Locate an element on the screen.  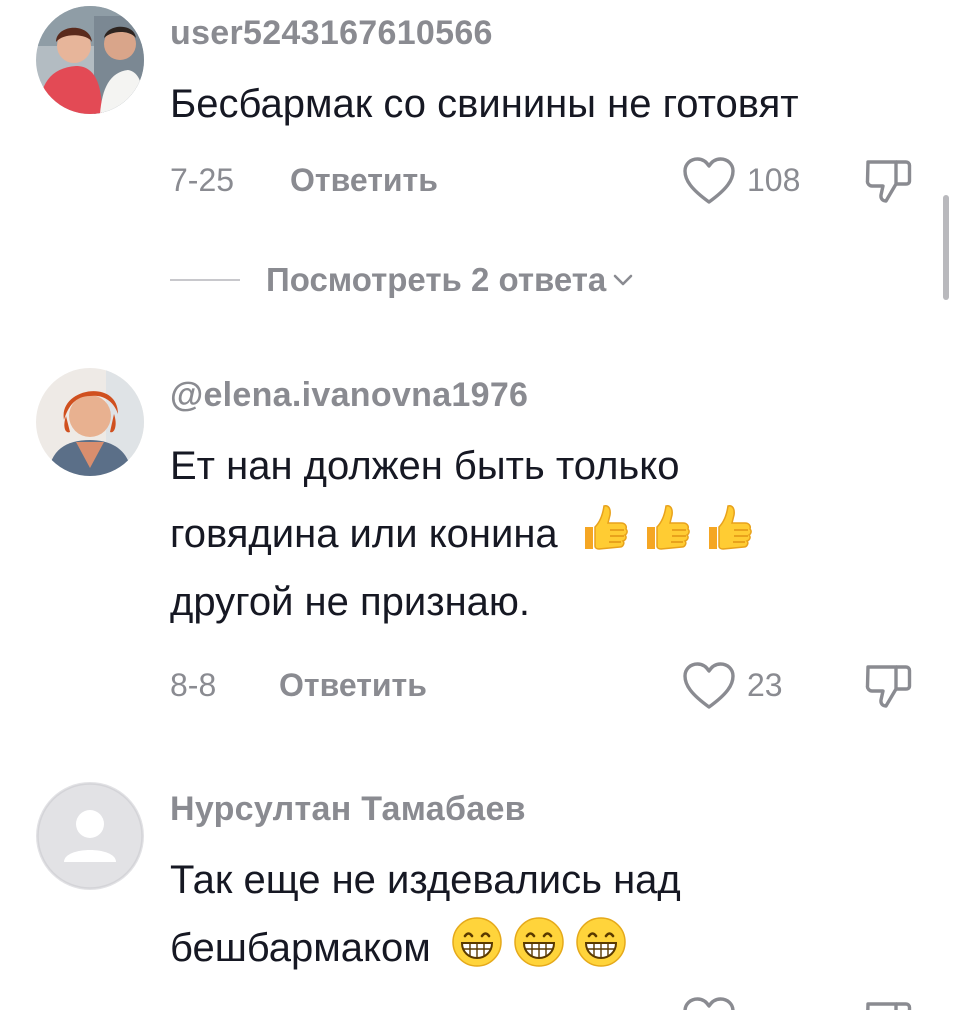
view-replies-button: Посмотреть 2 ответа is located at coordinates (402, 280).